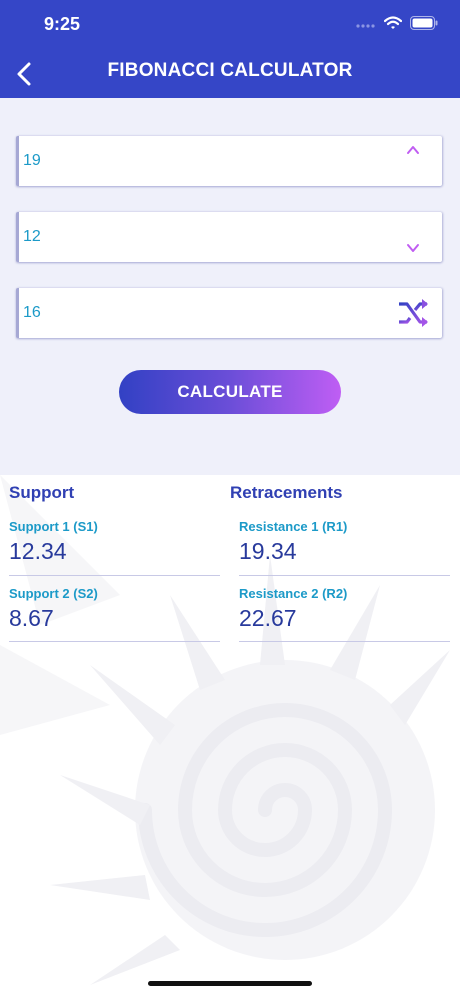 The height and width of the screenshot is (996, 460). I want to click on retracements-title: Retracements, so click(286, 492).